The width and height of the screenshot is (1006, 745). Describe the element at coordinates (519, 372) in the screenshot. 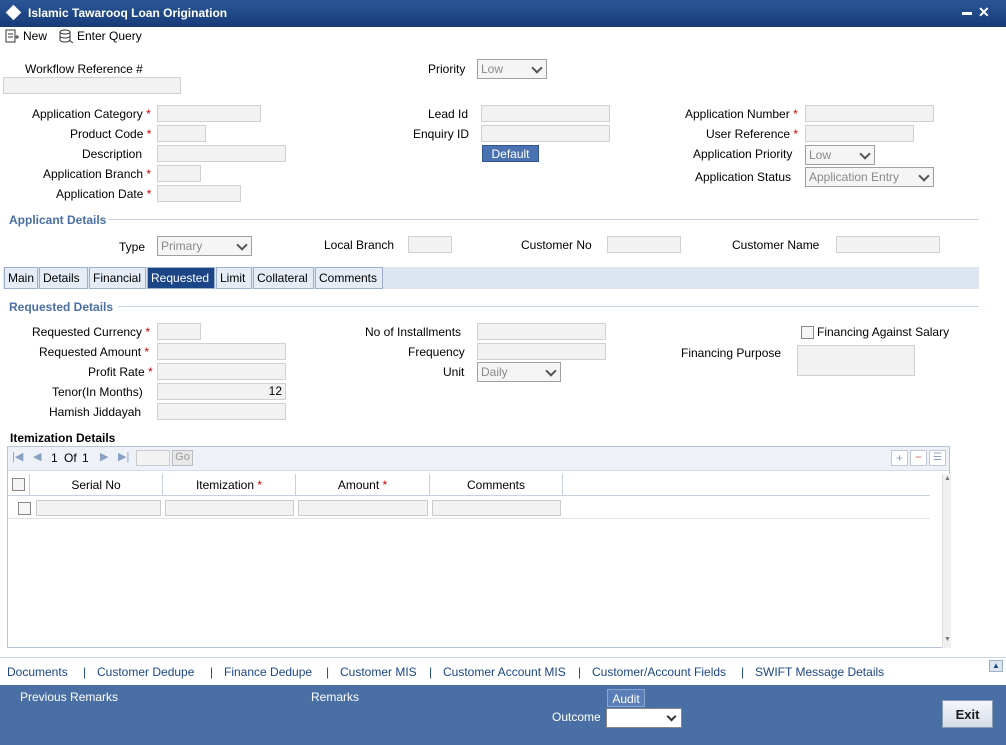

I see `unit-select: Daily` at that location.